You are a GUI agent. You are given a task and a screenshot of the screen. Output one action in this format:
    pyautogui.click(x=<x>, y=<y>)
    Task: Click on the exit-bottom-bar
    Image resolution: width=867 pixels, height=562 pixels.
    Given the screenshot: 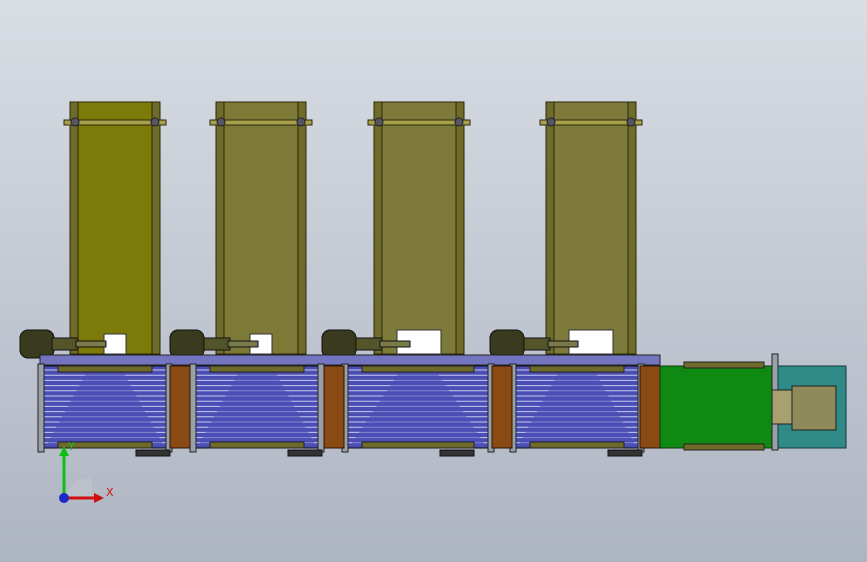 What is the action you would take?
    pyautogui.click(x=724, y=447)
    